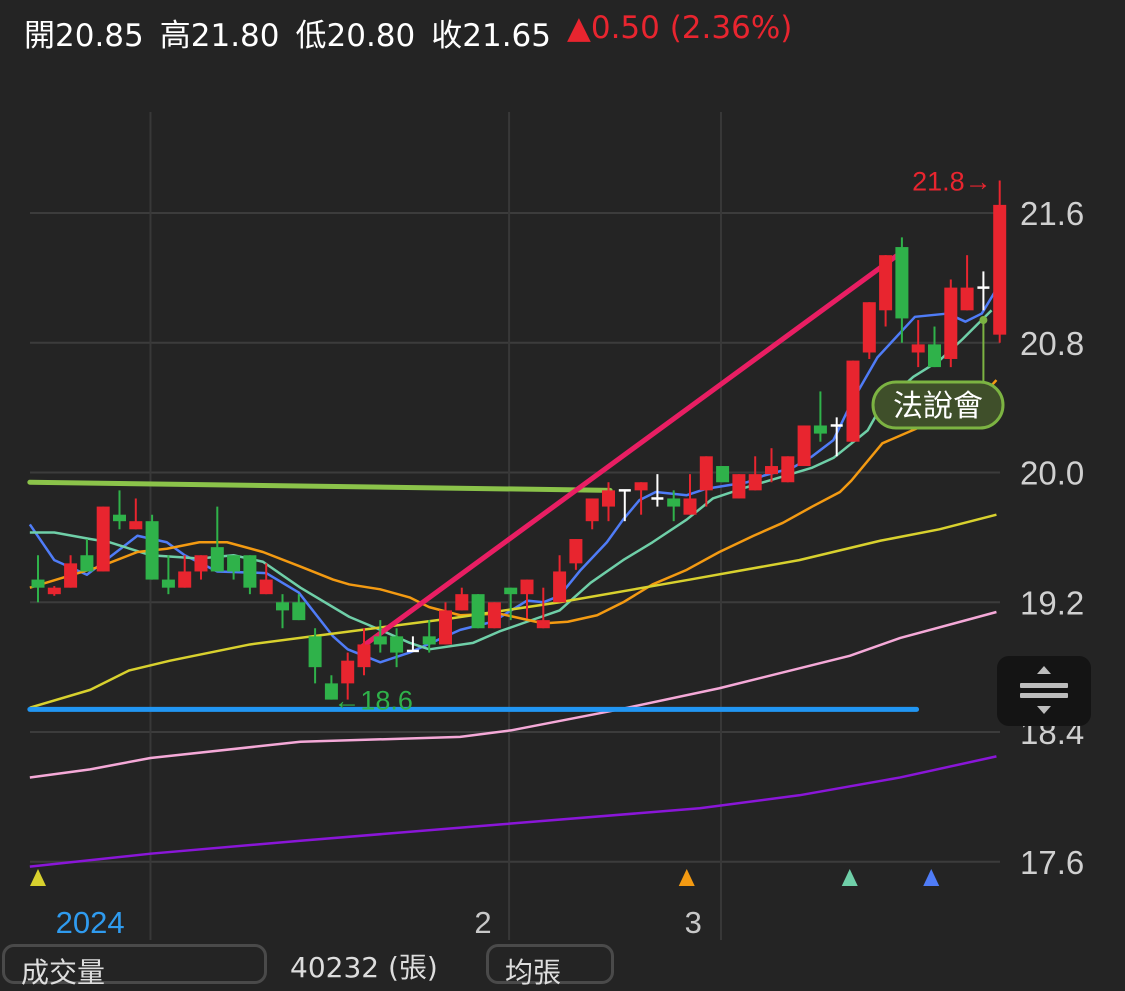  What do you see at coordinates (1052, 602) in the screenshot?
I see `y-tick-label: 19.2` at bounding box center [1052, 602].